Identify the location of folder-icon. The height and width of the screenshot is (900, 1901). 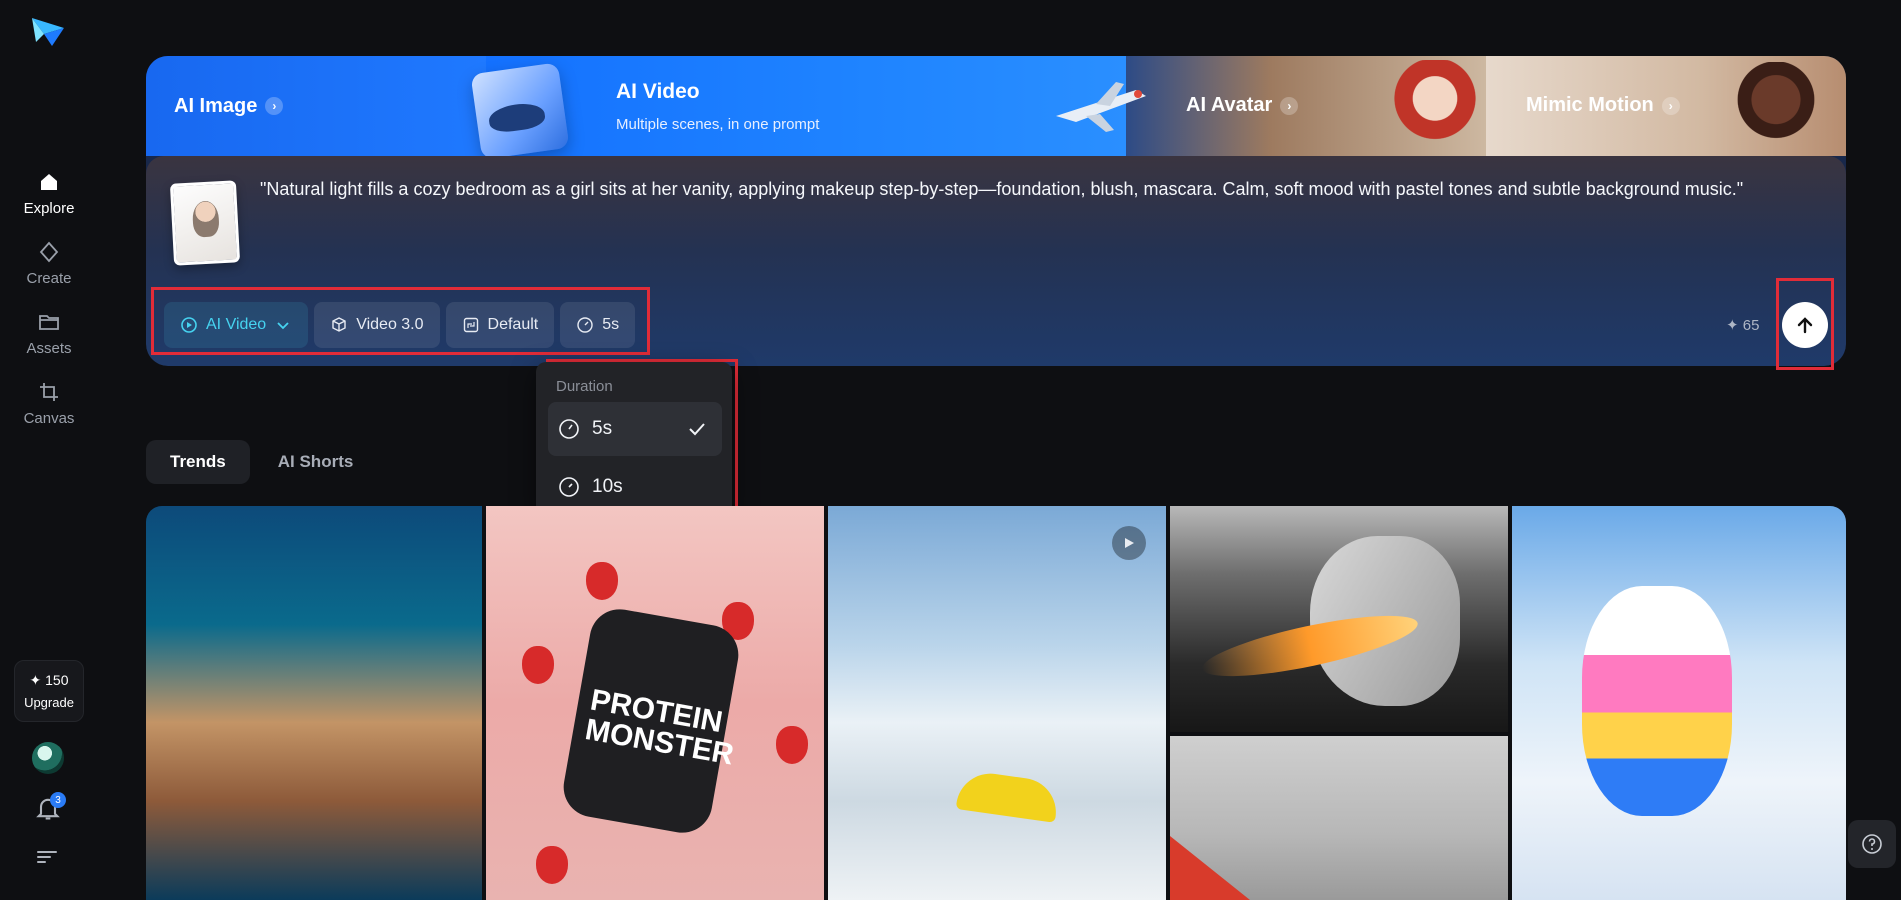
(49, 322).